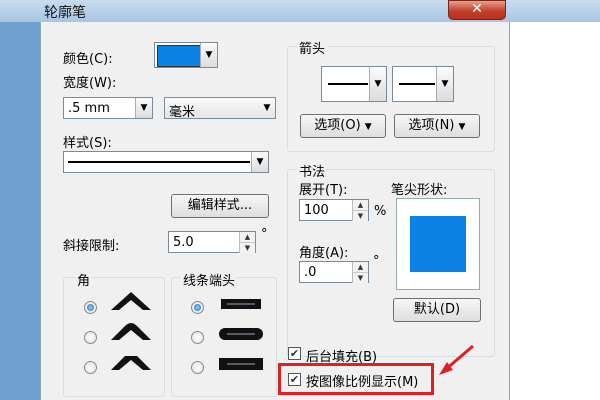  Describe the element at coordinates (456, 359) in the screenshot. I see `pointer-arrow-icon` at that location.